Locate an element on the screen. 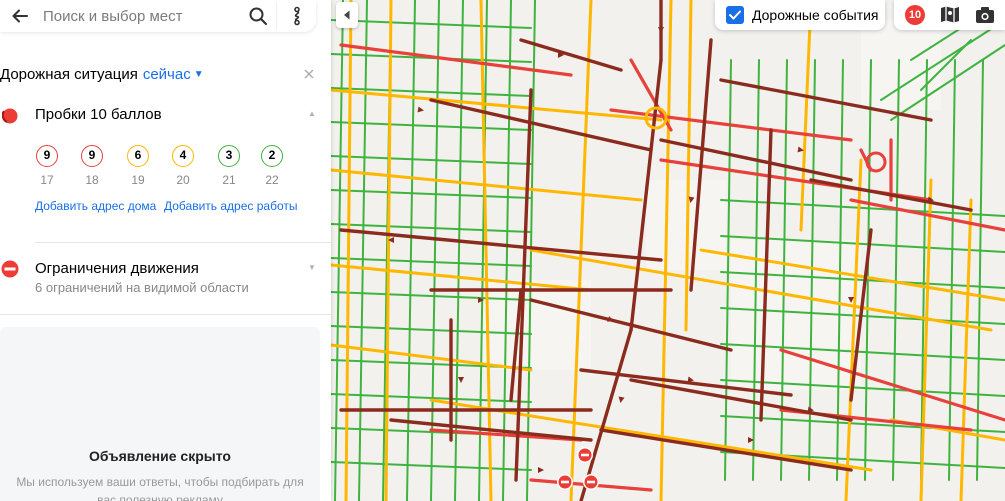 The width and height of the screenshot is (1005, 501). restrictions-title: Ограничения движения is located at coordinates (117, 268).